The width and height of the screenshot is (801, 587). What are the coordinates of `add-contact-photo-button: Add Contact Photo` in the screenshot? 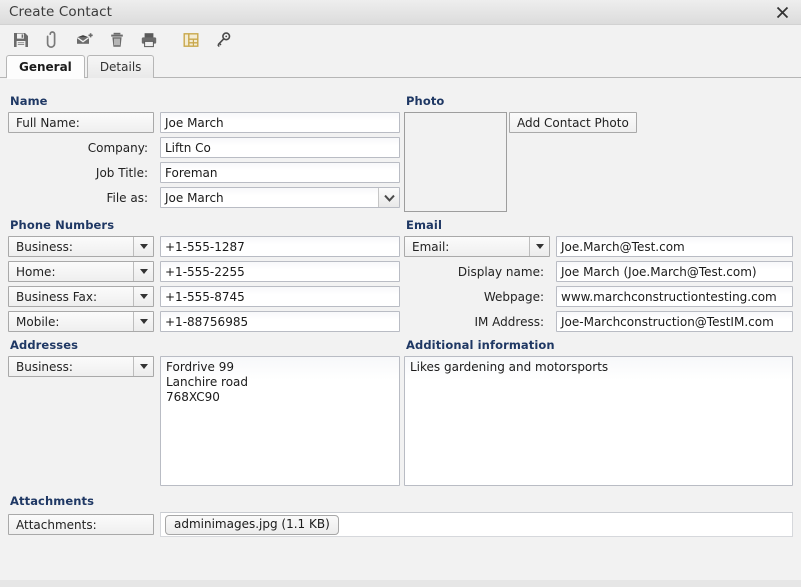 It's located at (573, 122).